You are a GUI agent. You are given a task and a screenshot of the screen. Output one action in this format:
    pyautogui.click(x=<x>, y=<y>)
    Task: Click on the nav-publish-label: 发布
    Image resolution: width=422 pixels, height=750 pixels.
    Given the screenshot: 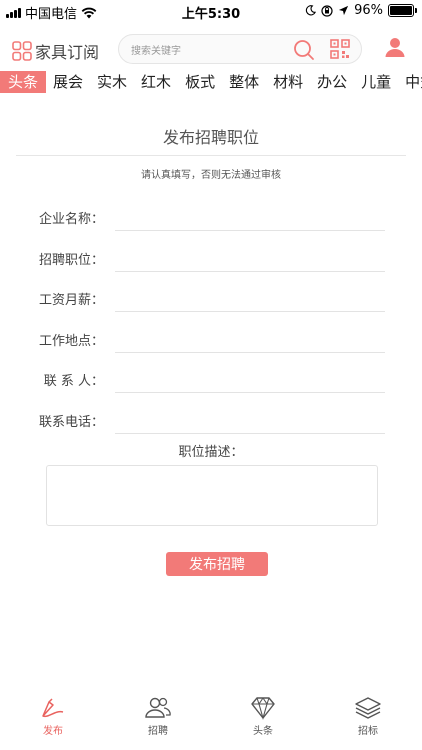 What is the action you would take?
    pyautogui.click(x=53, y=731)
    